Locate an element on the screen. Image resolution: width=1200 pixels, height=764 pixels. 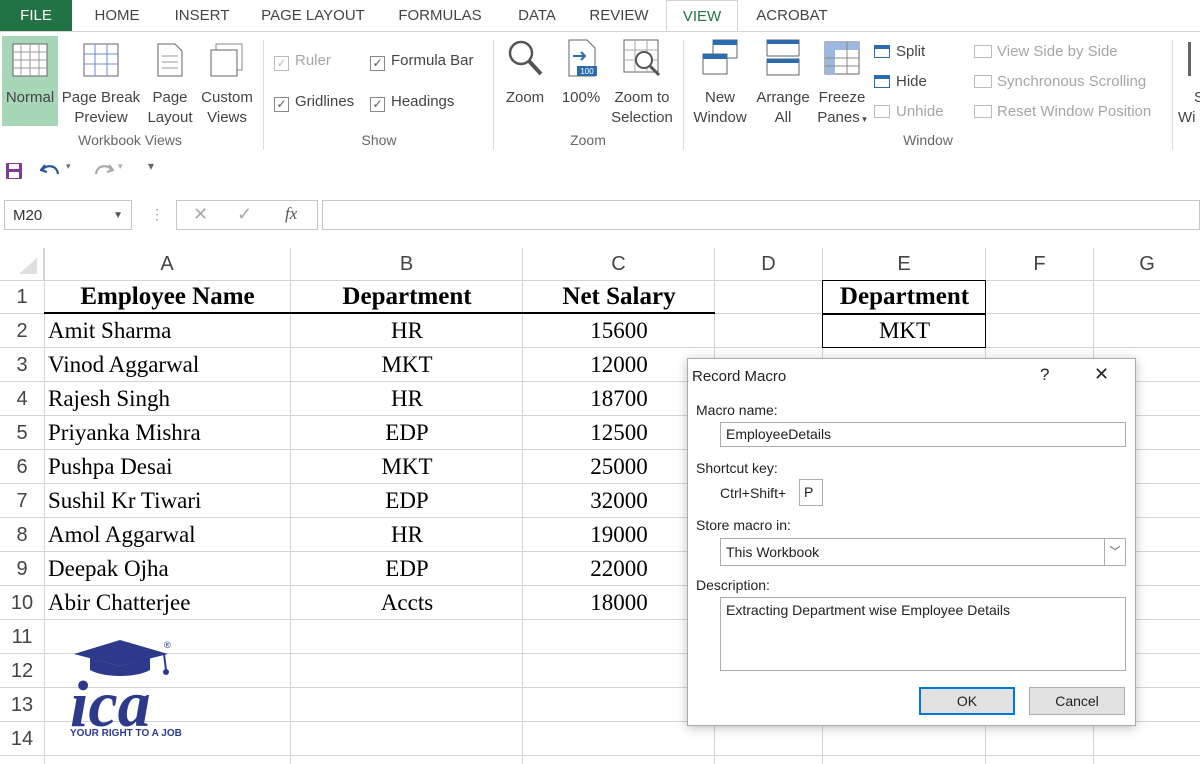
store-macro-select: This Workbook ﹀ is located at coordinates (923, 552).